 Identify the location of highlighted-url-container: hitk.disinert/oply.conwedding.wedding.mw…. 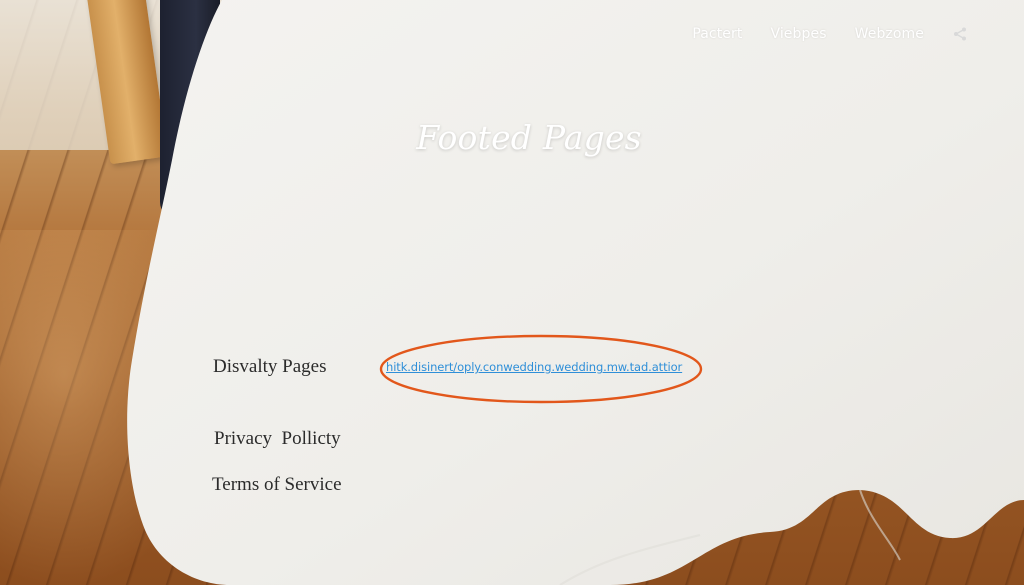
(541, 369).